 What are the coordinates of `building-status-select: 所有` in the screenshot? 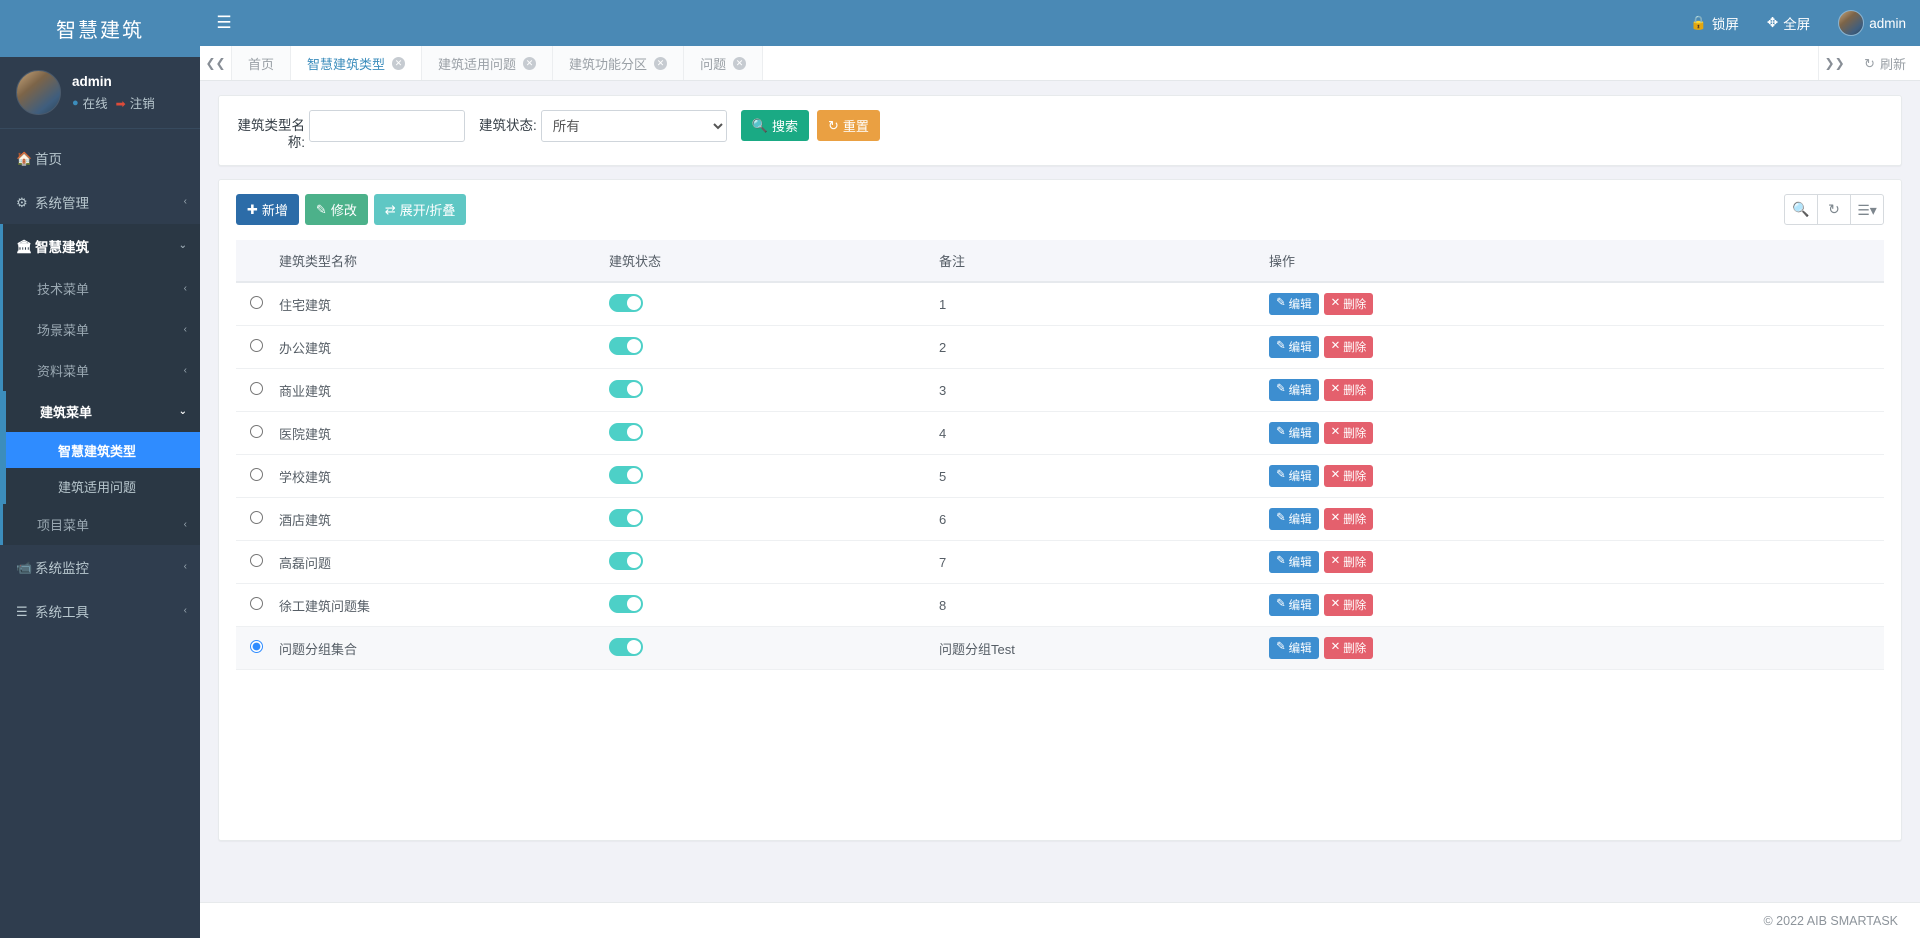 It's located at (633, 126).